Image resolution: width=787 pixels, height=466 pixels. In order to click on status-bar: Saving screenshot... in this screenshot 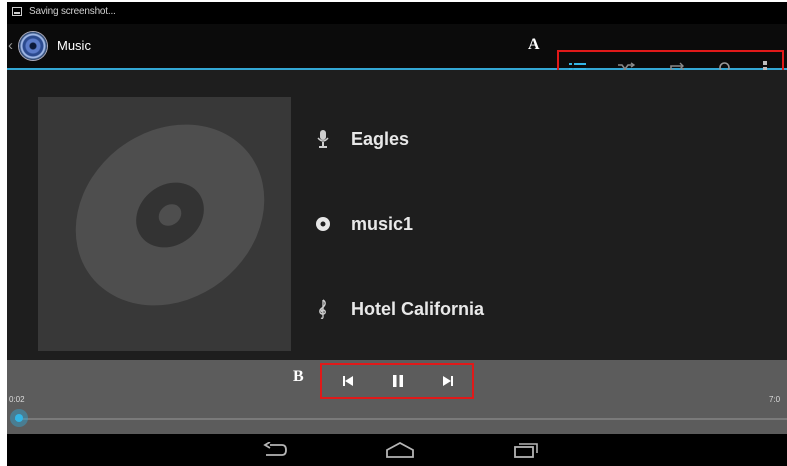, I will do `click(397, 13)`.